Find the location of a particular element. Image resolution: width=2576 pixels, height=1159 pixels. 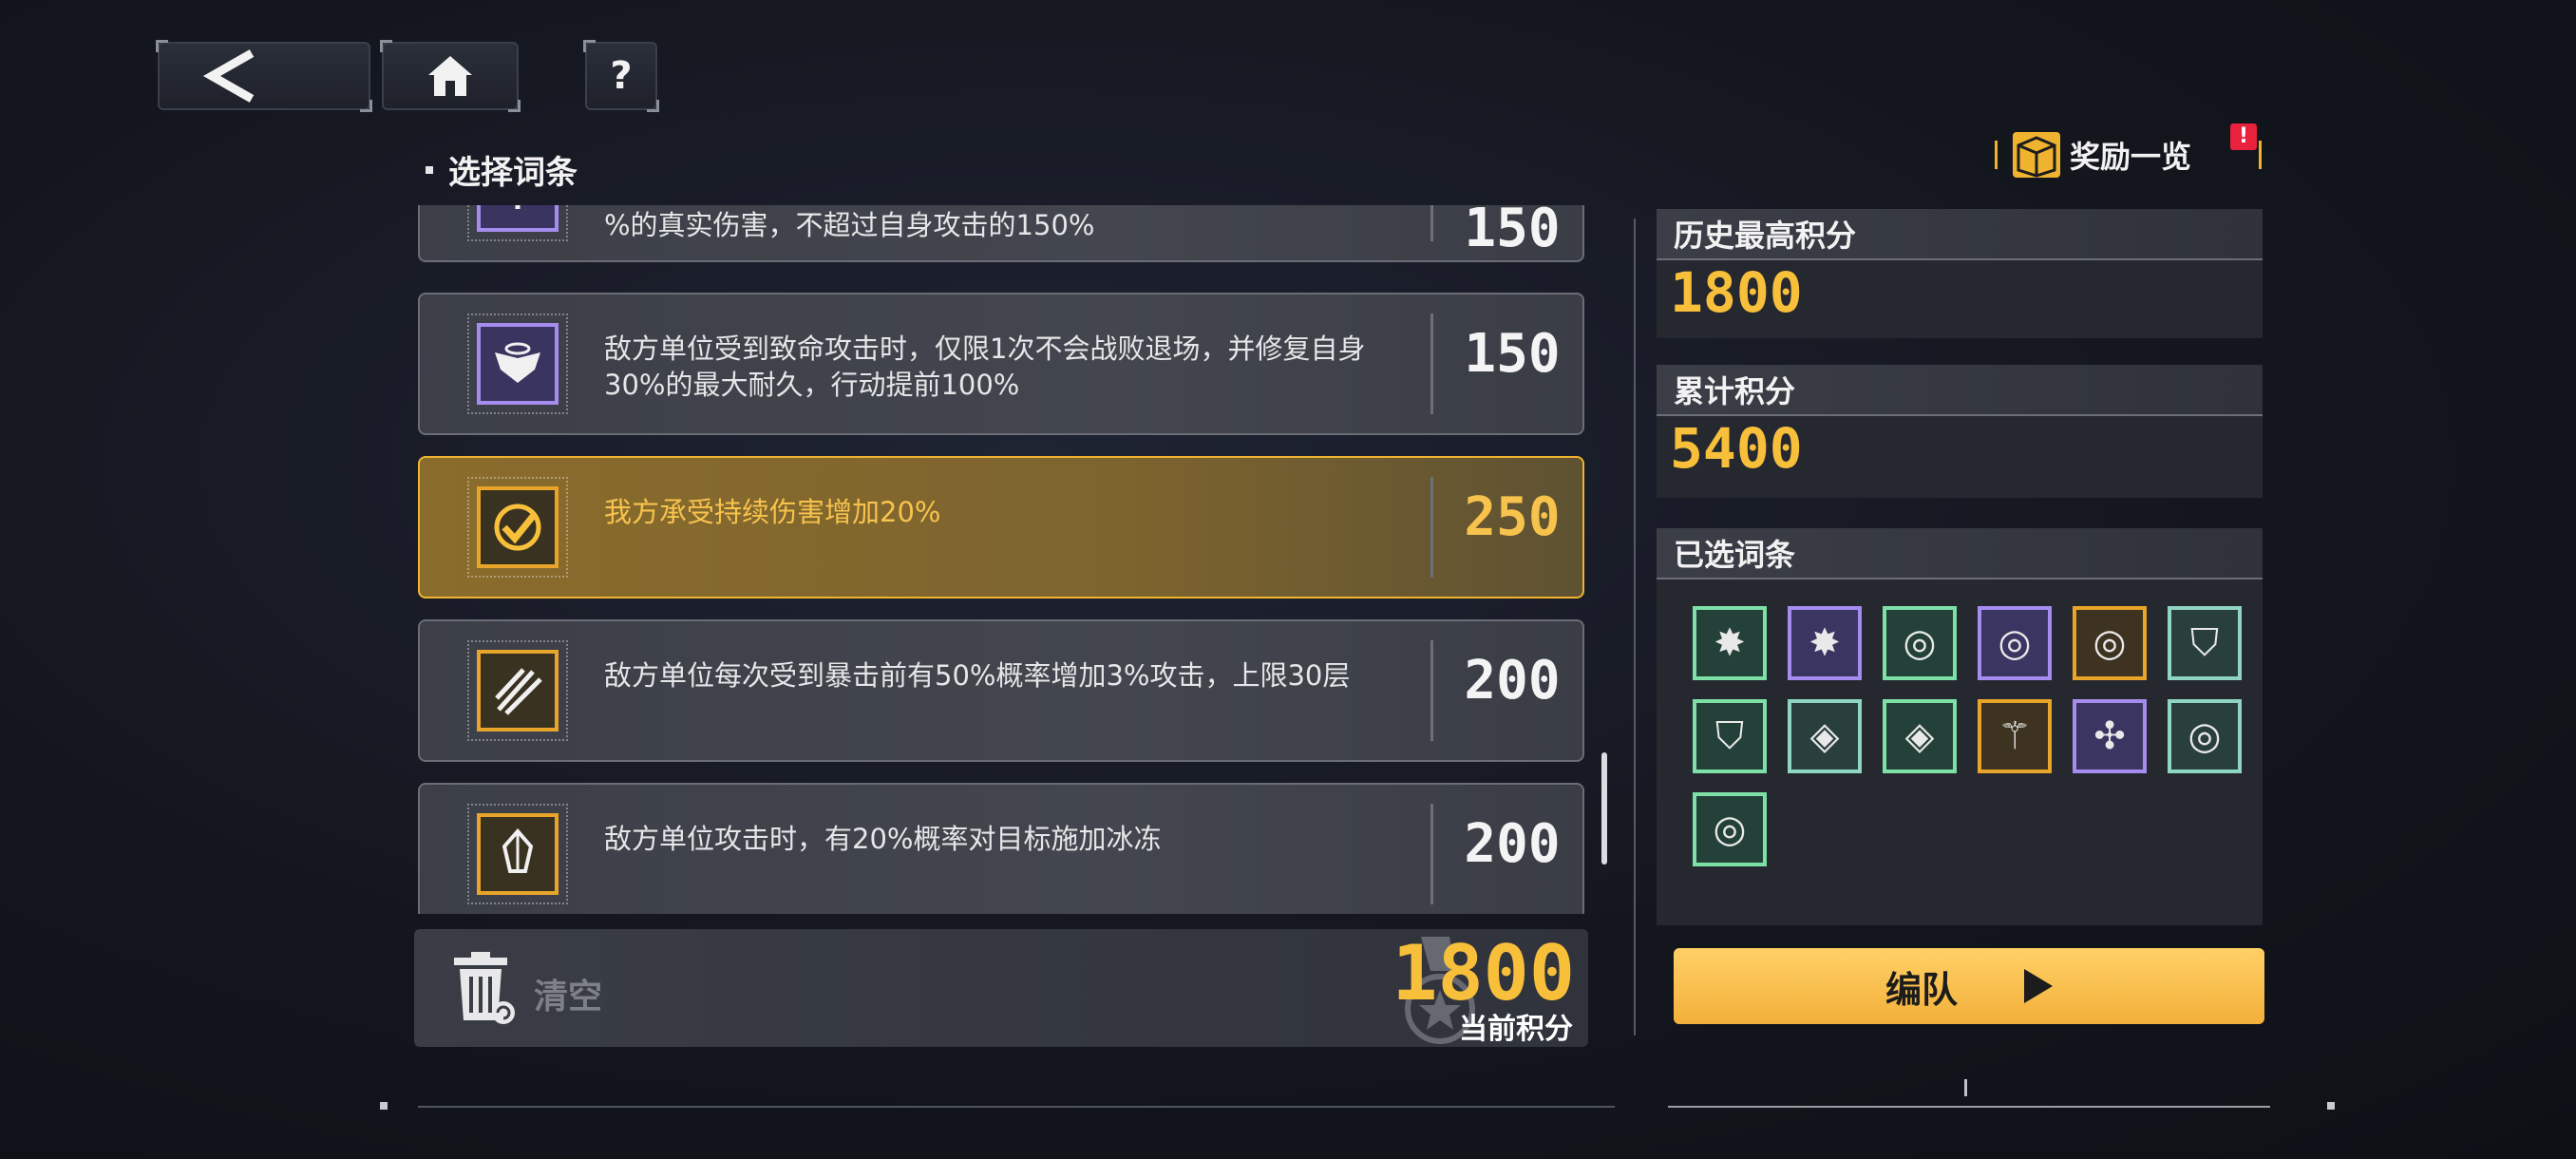

entry-description: 我方承受持续伤害增加20% is located at coordinates (772, 512).